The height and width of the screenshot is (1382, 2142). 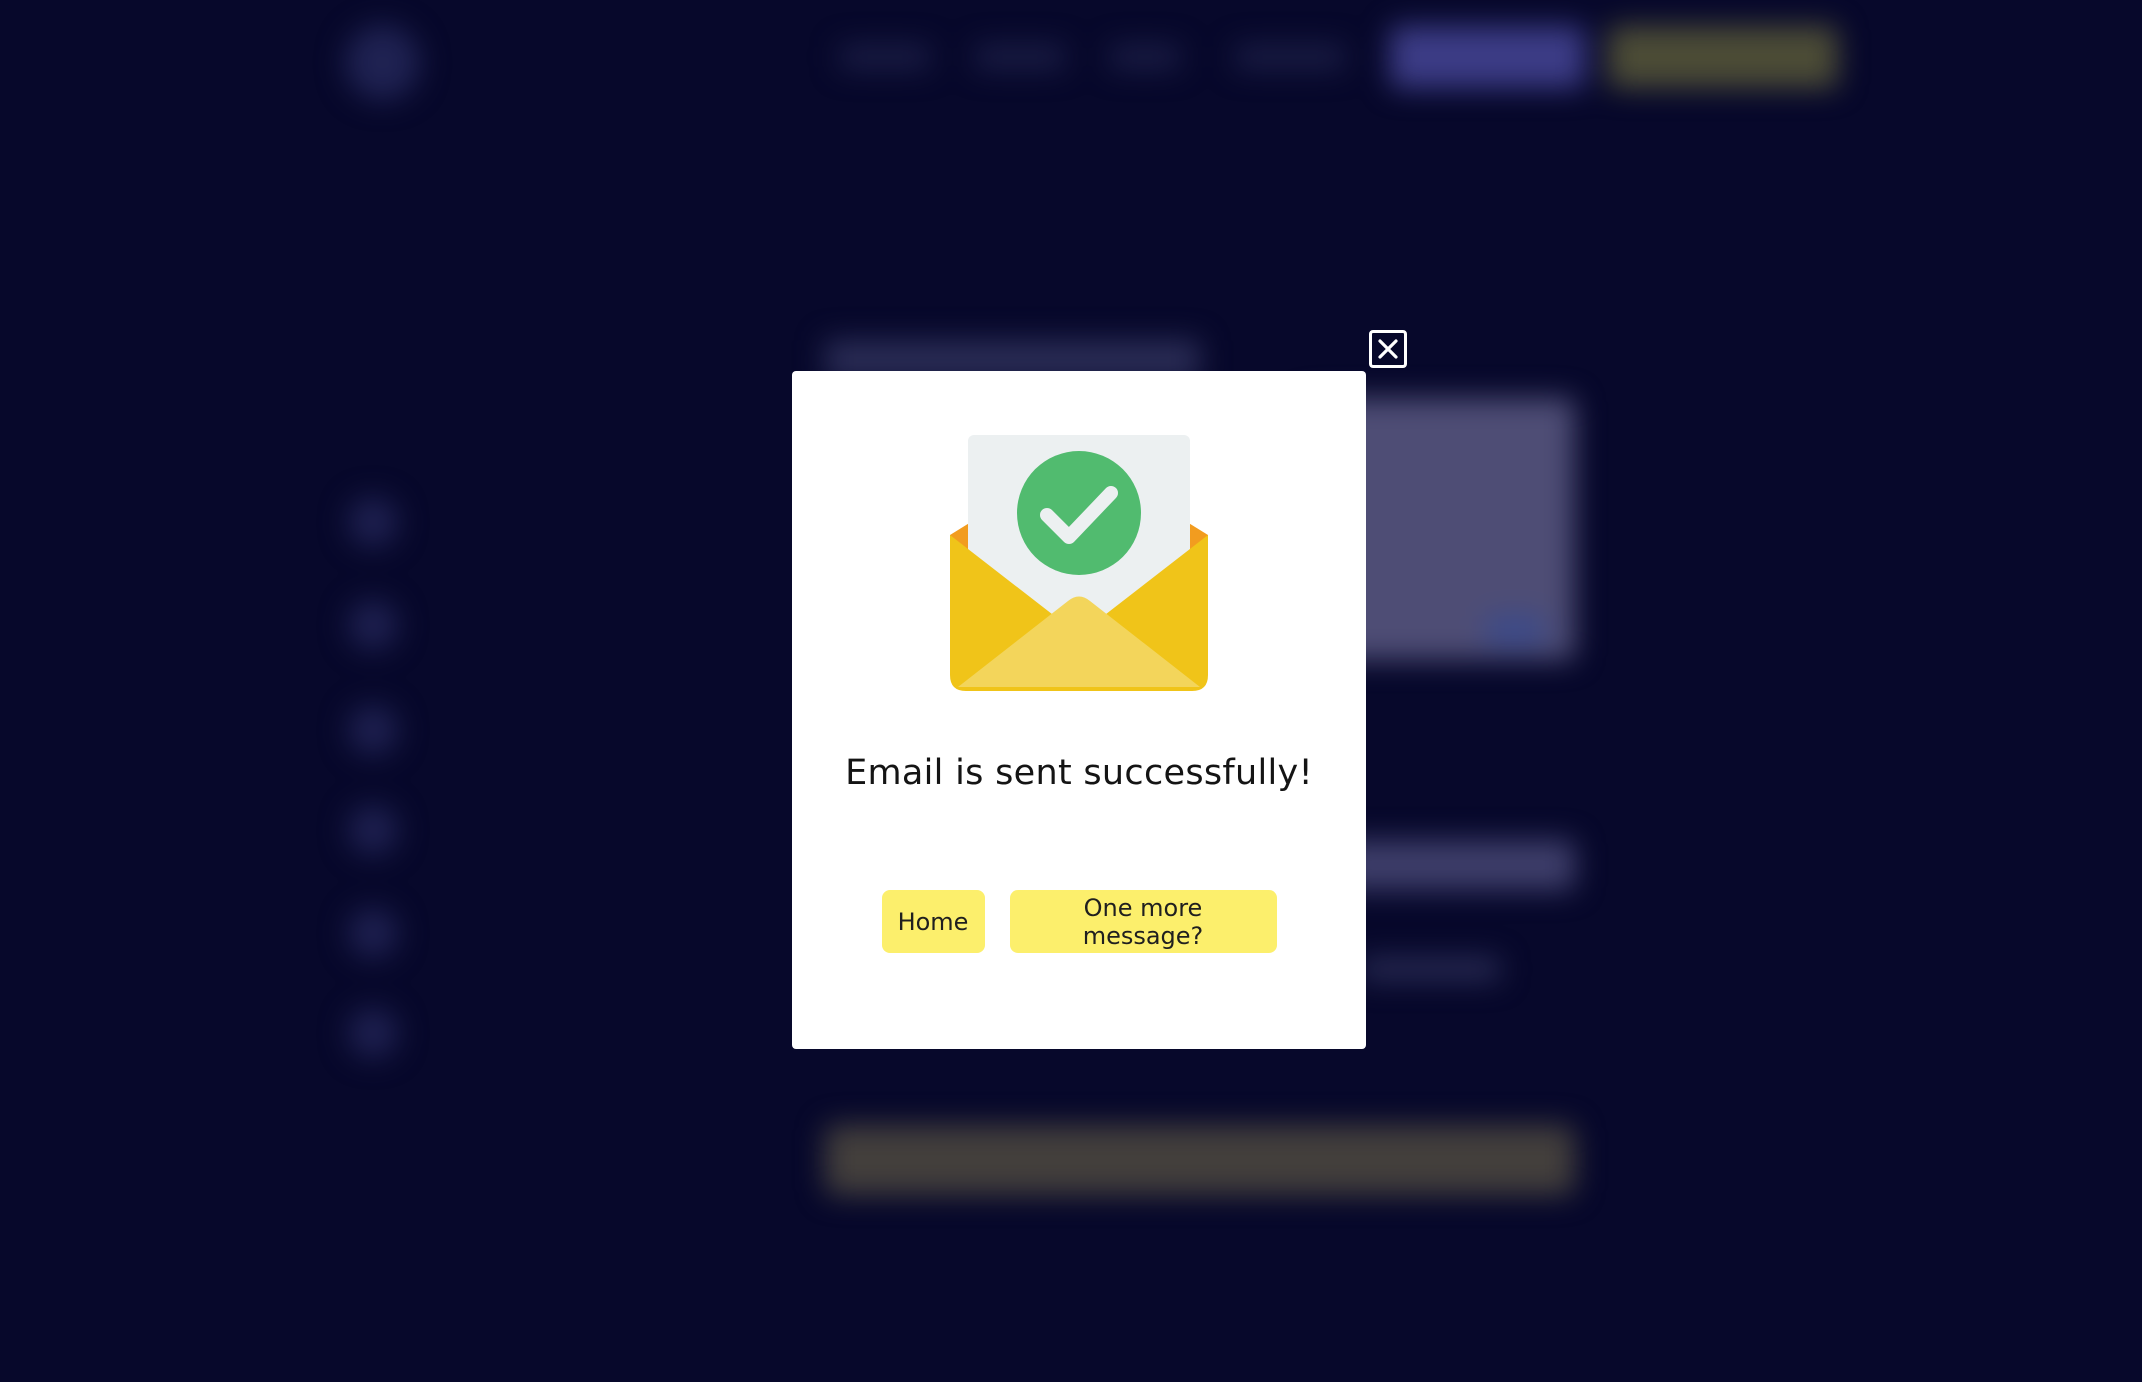 I want to click on close-modal-button, so click(x=1388, y=349).